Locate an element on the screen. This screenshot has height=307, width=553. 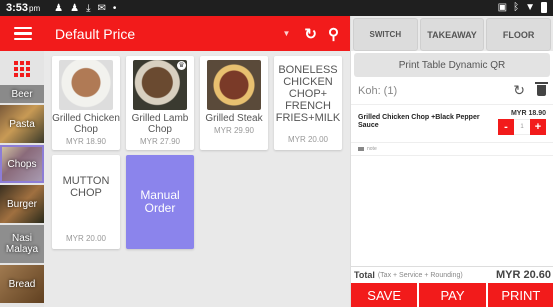
cast-icon: ▣ is located at coordinates (502, 7).